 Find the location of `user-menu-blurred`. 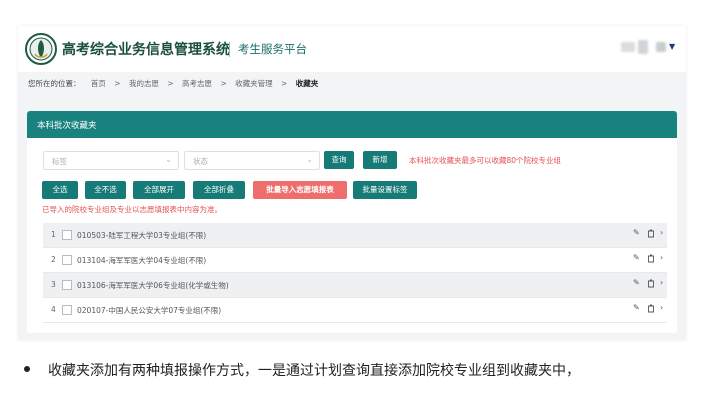

user-menu-blurred is located at coordinates (661, 47).